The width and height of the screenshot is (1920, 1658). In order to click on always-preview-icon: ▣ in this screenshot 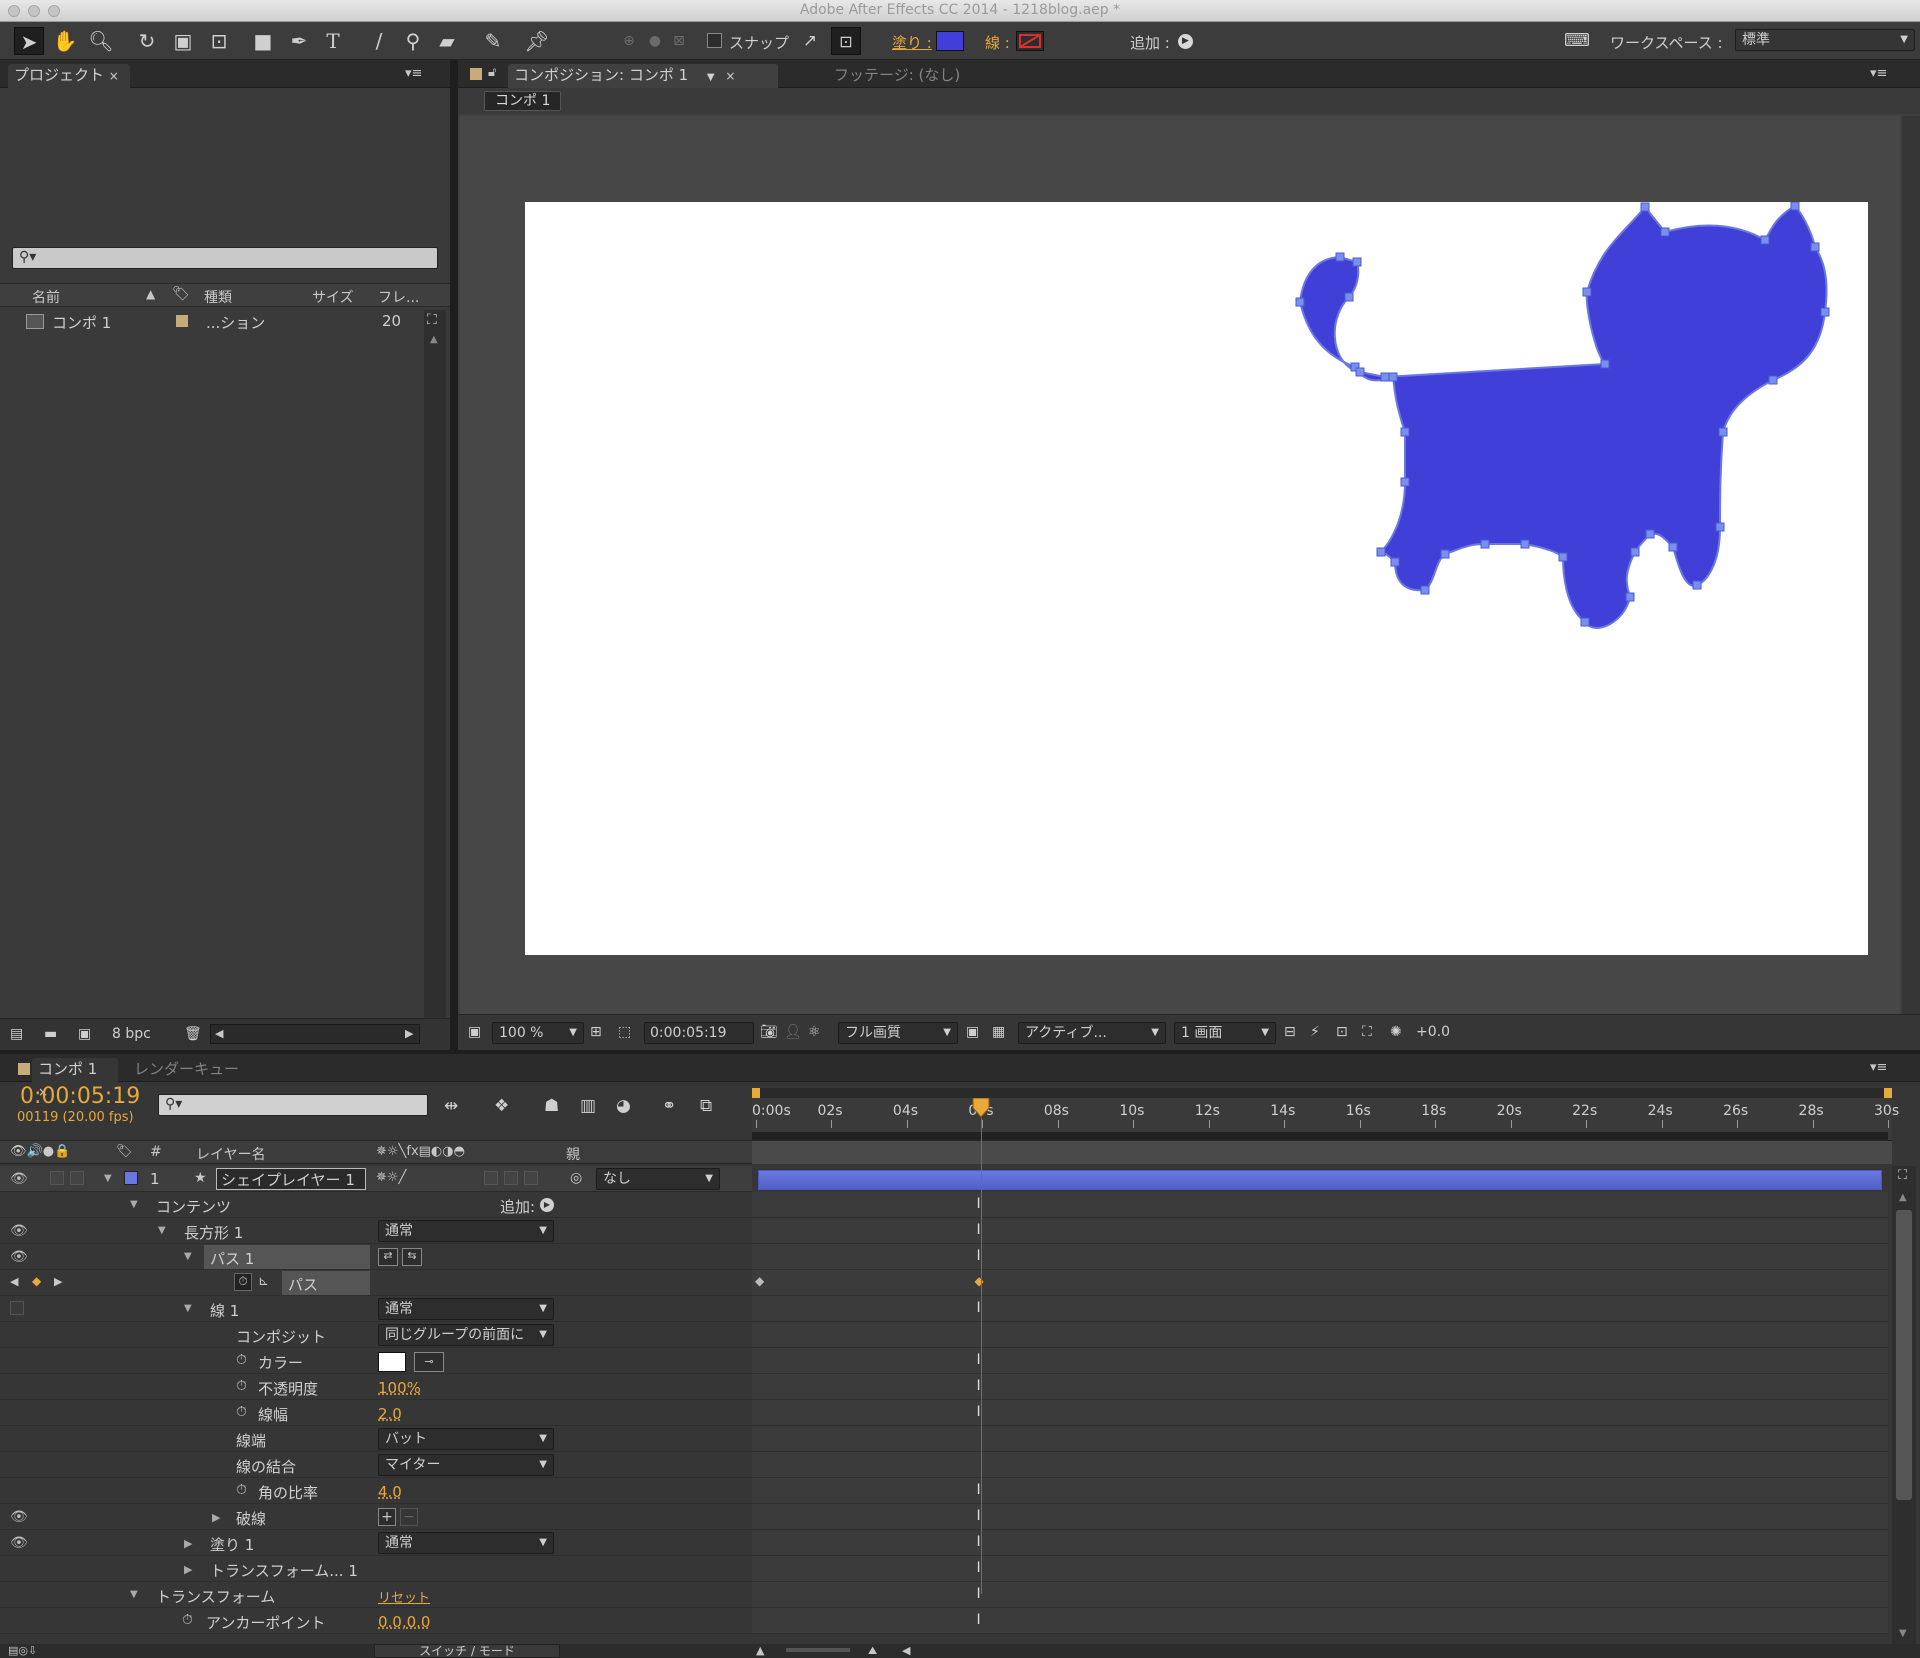, I will do `click(474, 1032)`.